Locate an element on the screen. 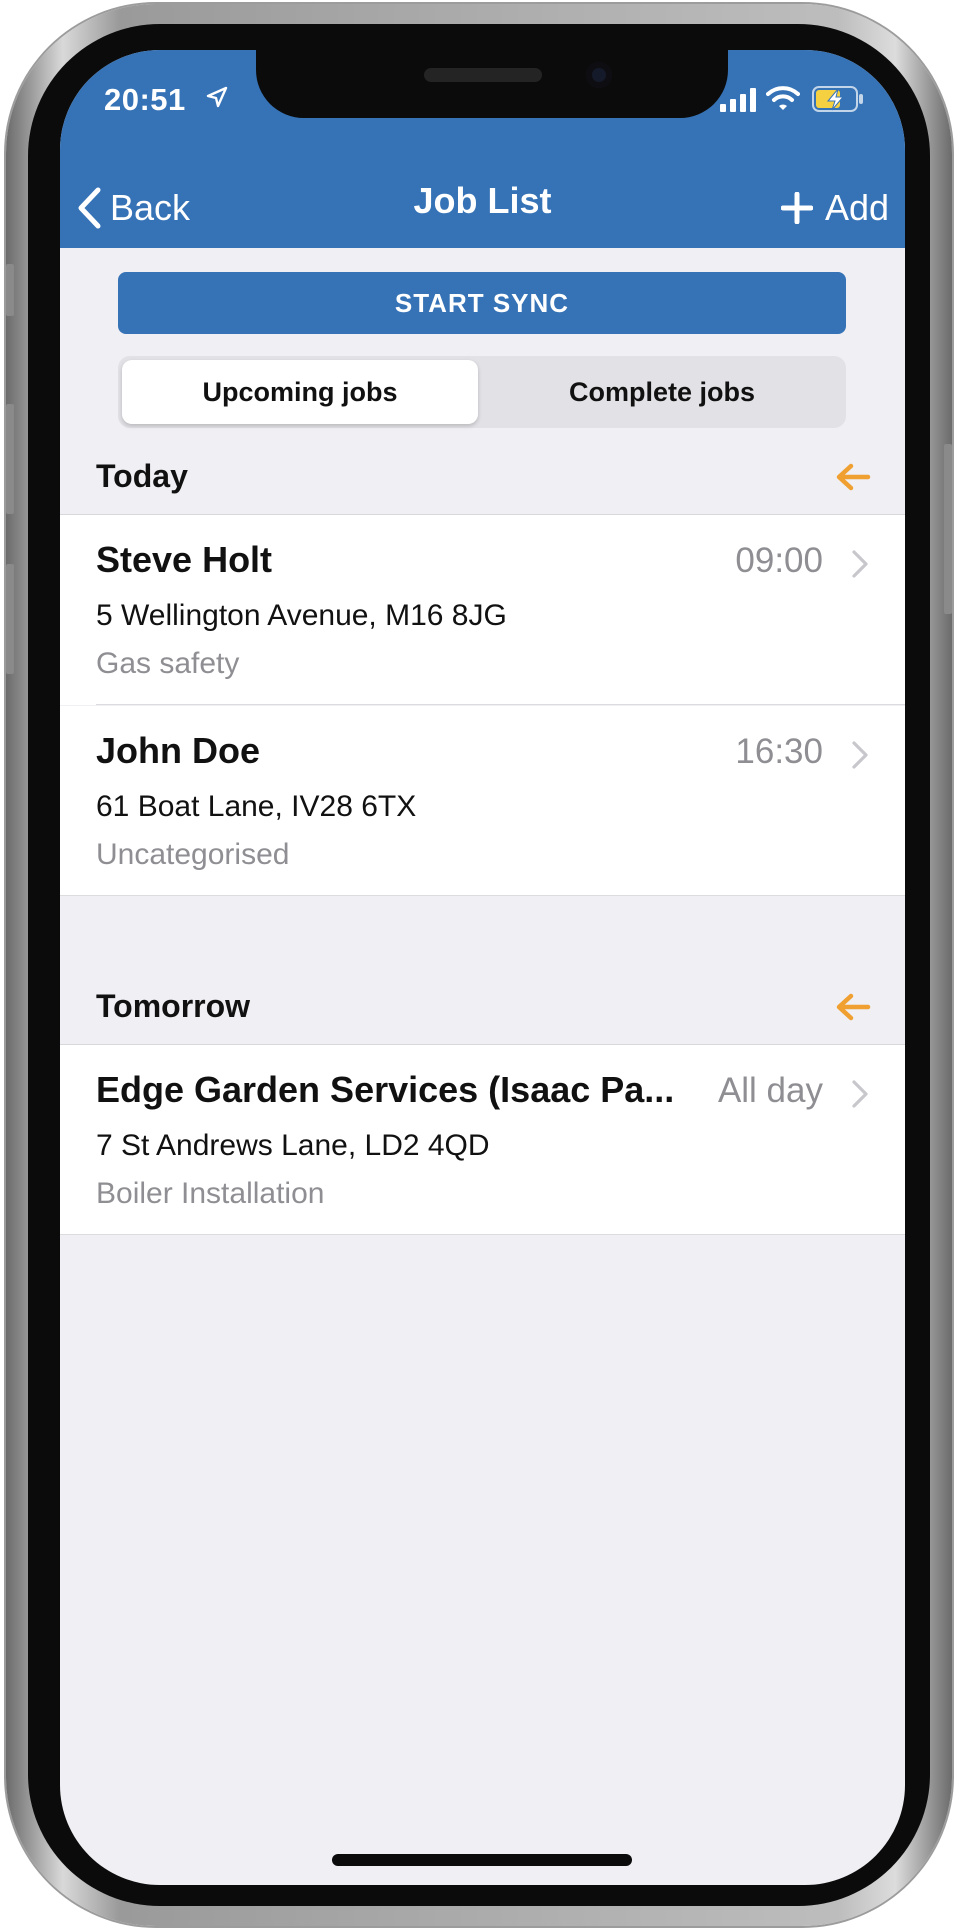 The height and width of the screenshot is (1932, 960). job-filter-segmented-control: Upcoming jobs Complete jobs is located at coordinates (482, 392).